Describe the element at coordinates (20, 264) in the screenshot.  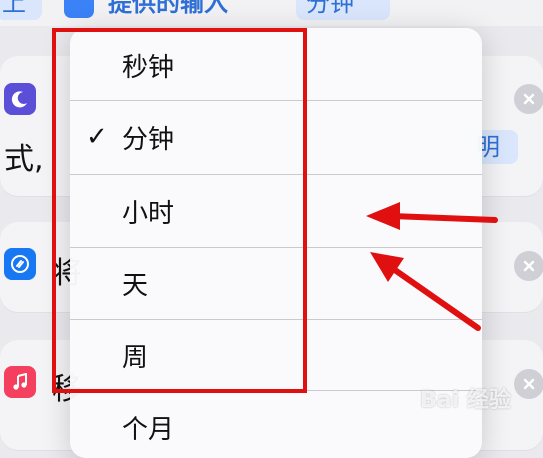
I see `shazam-icon` at that location.